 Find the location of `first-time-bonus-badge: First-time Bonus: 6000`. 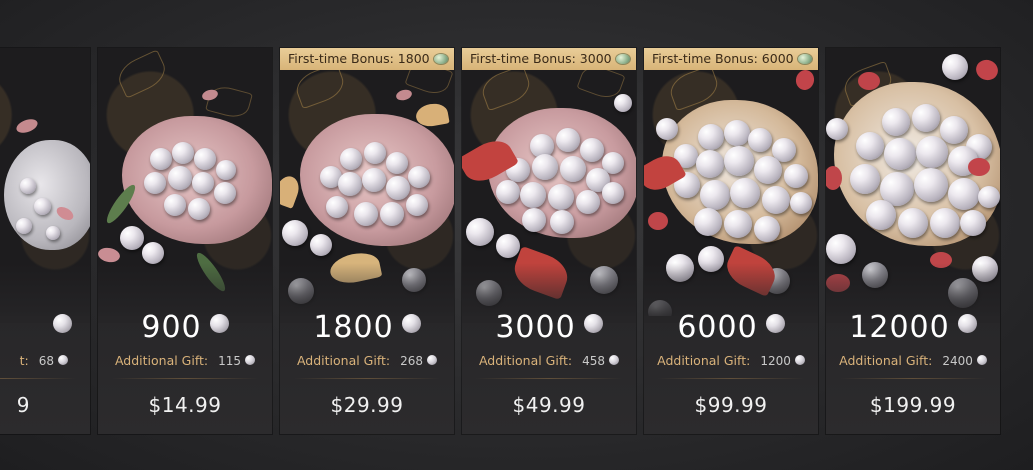

first-time-bonus-badge: First-time Bonus: 6000 is located at coordinates (731, 59).